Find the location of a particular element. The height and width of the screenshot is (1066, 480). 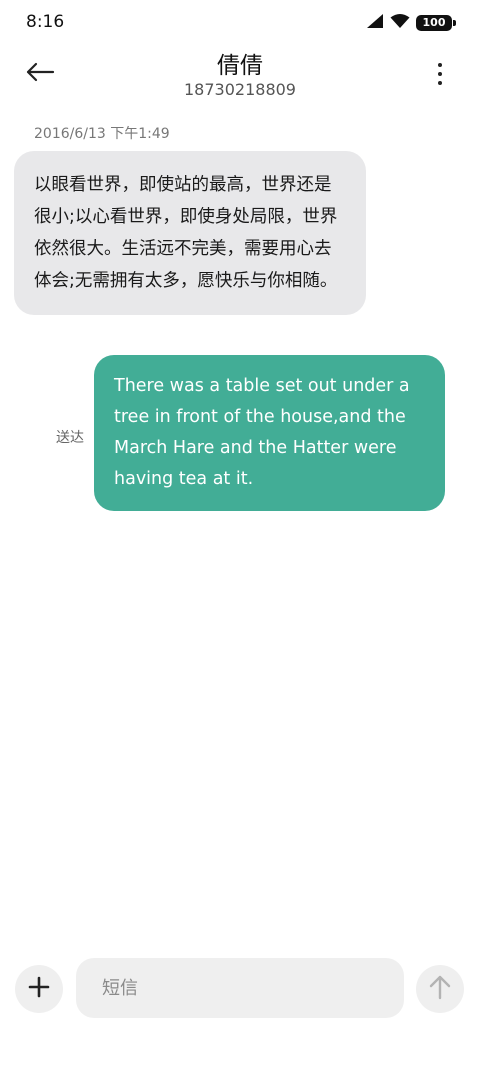

message-input is located at coordinates (240, 988).